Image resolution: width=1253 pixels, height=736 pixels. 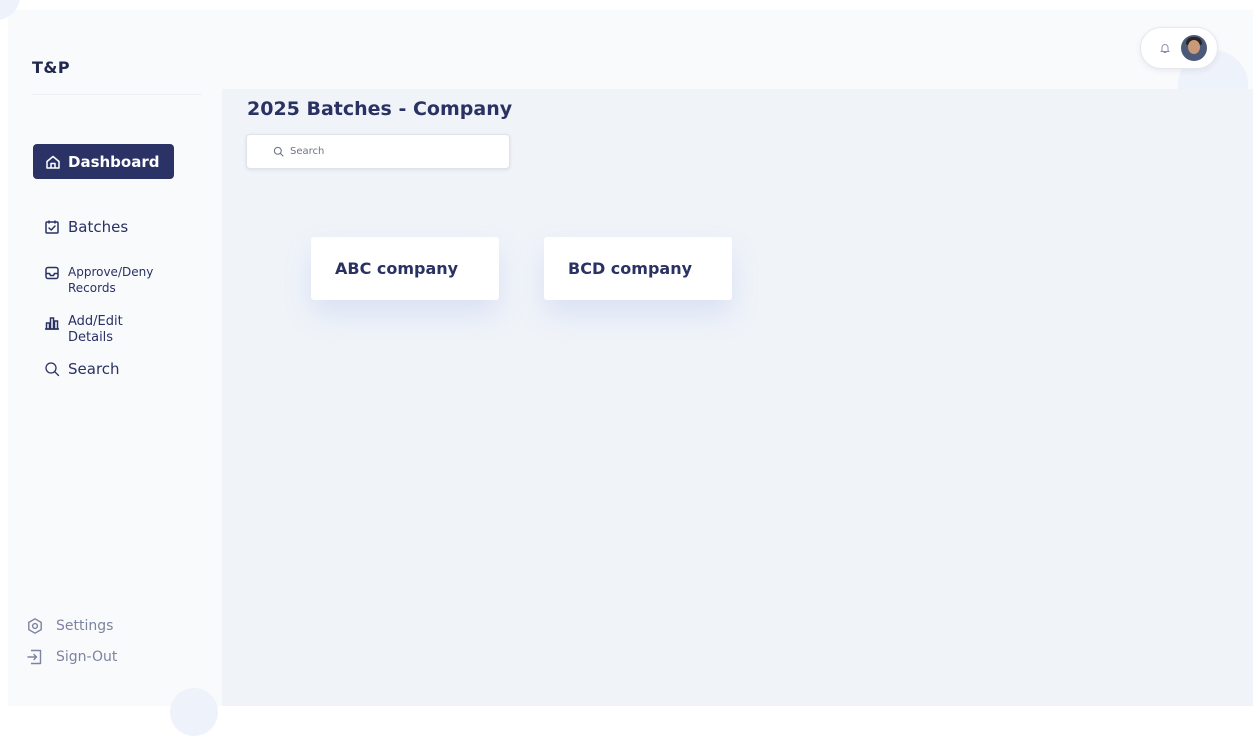 I want to click on sidebar-item-label: Dashboard, so click(x=114, y=161).